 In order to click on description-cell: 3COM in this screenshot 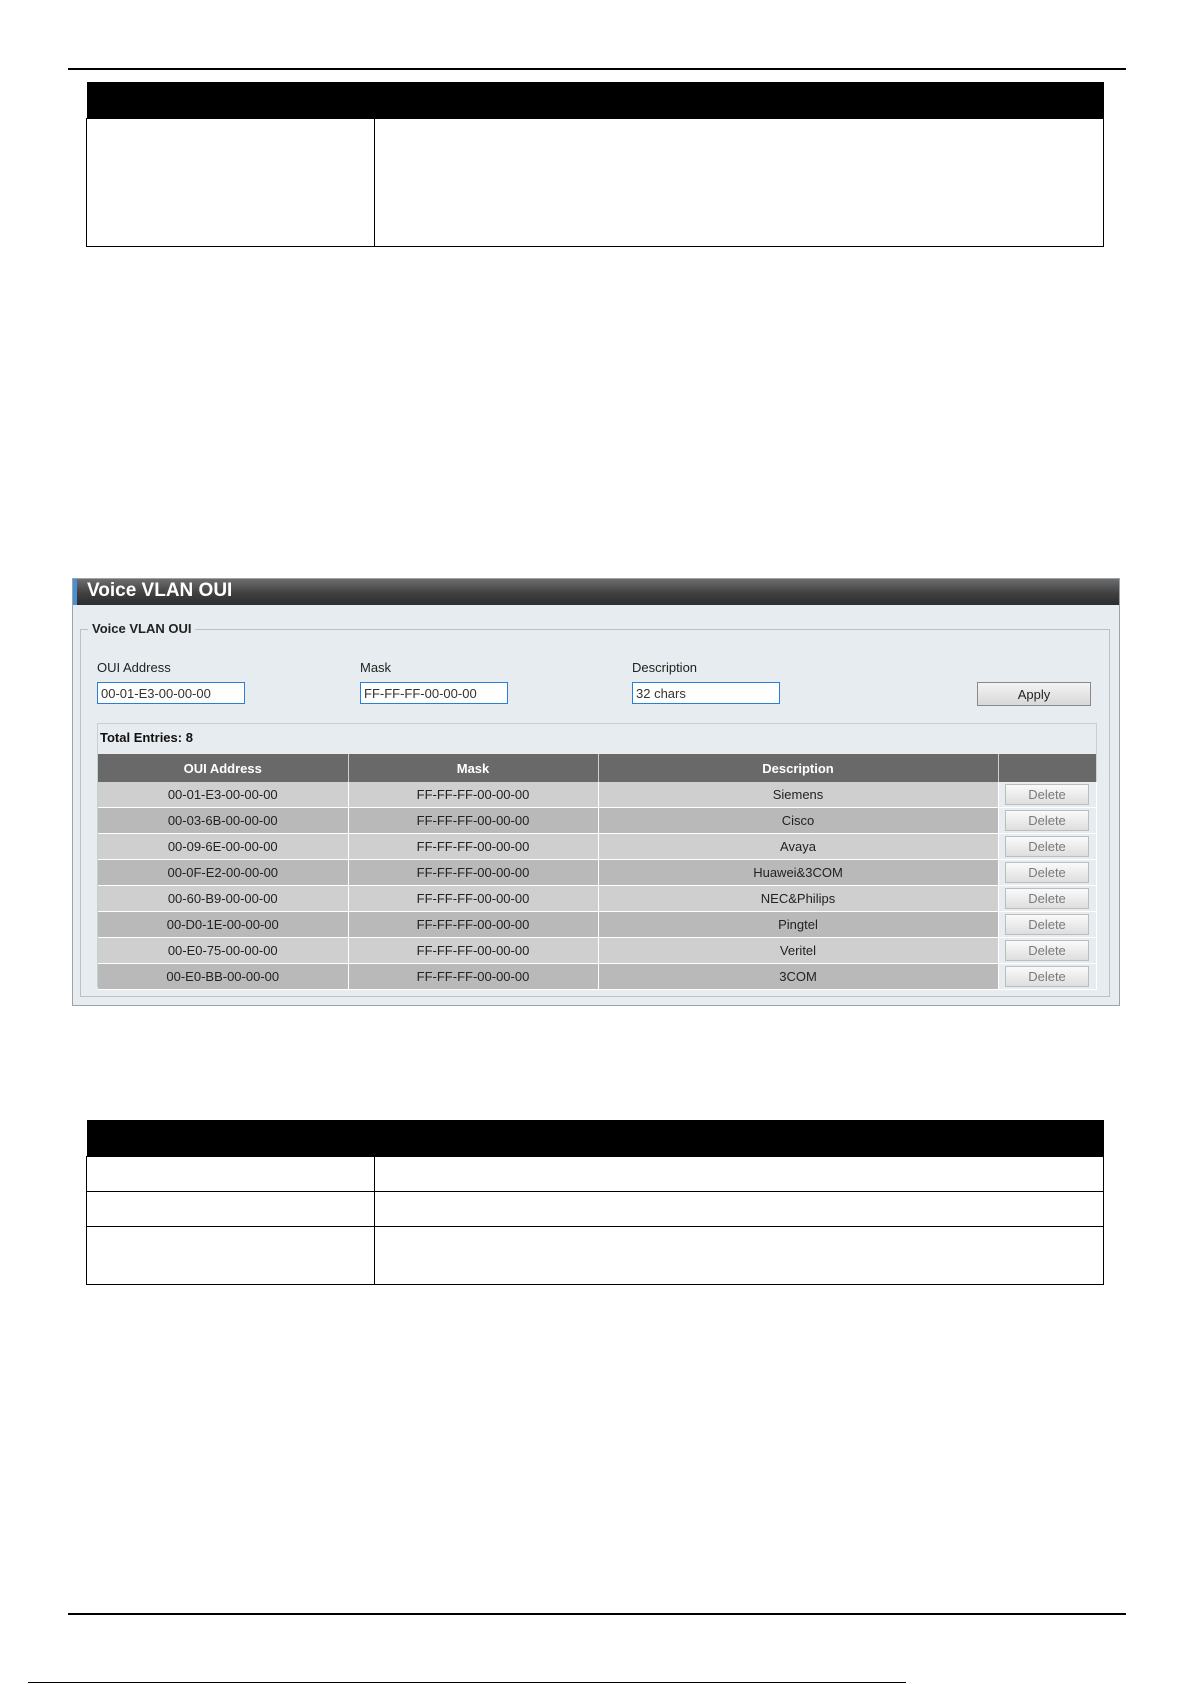, I will do `click(798, 976)`.